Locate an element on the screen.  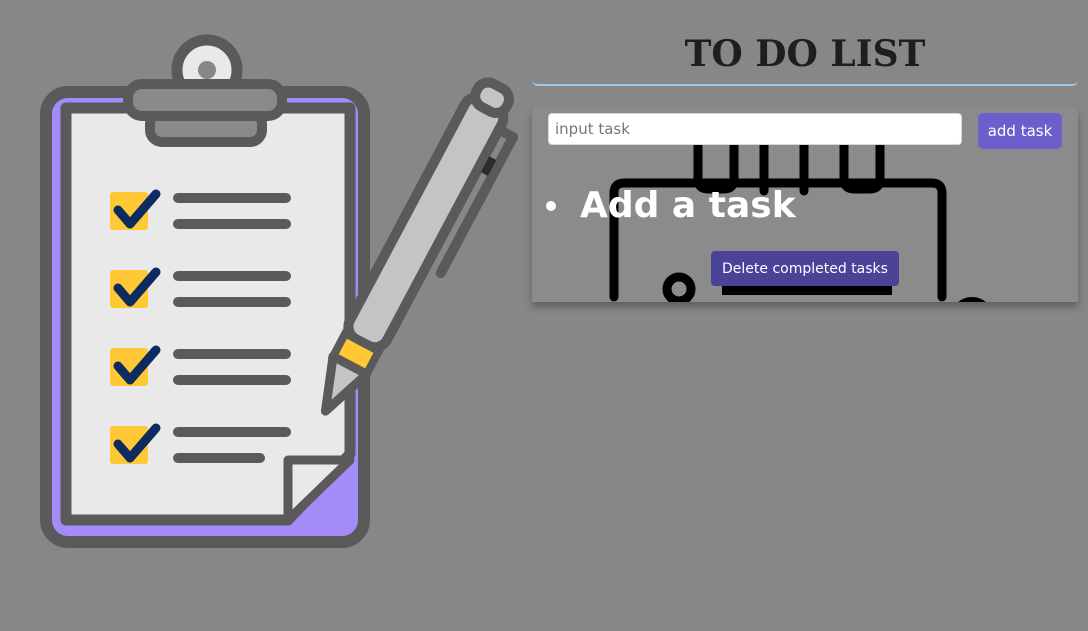
page-title: TO DO LIST is located at coordinates (805, 57).